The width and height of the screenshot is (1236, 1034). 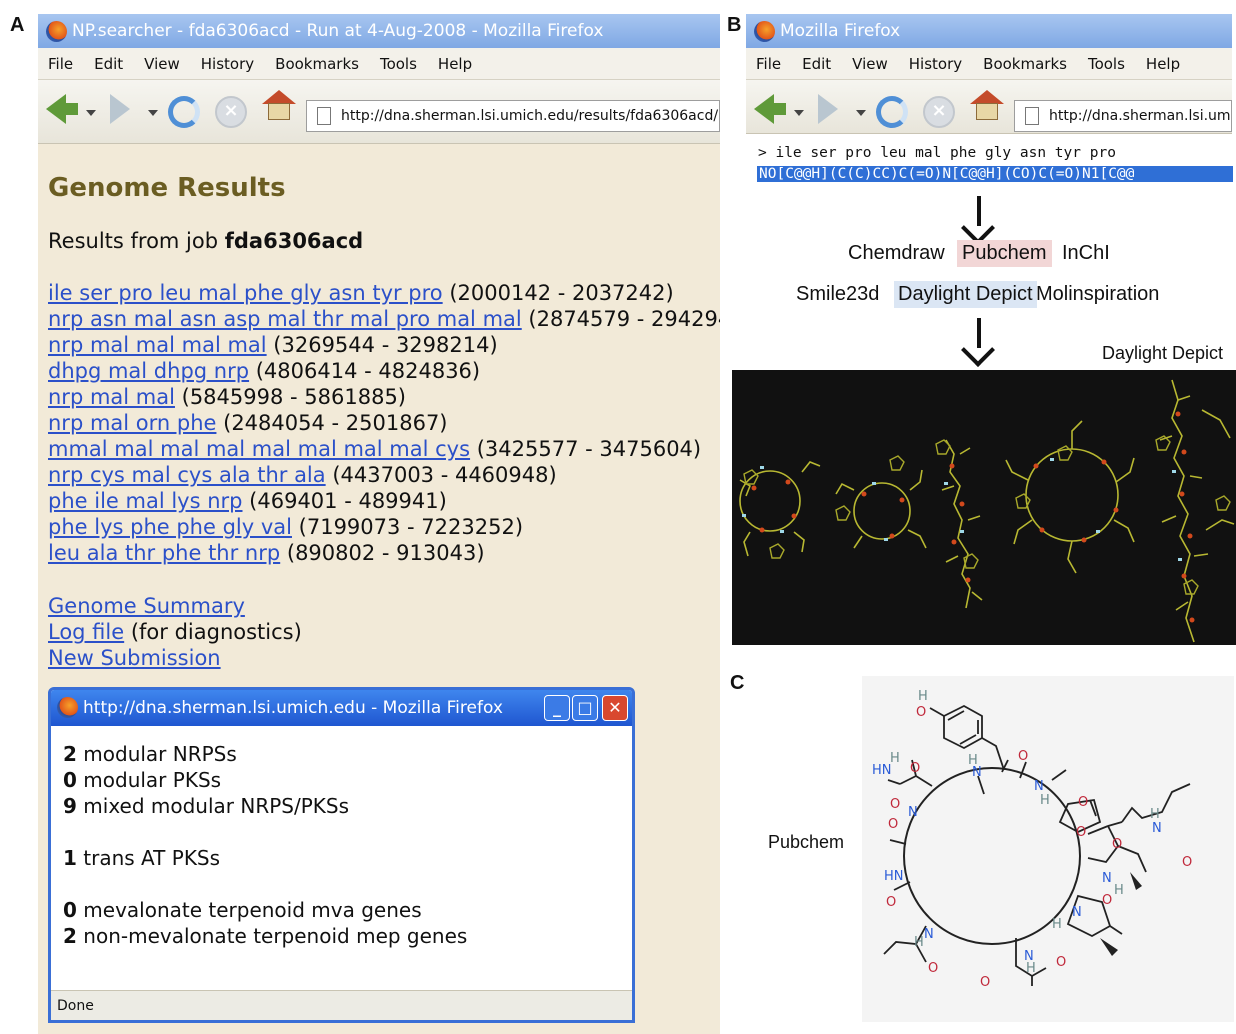 What do you see at coordinates (837, 294) in the screenshot?
I see `tool-smile23d: Smile23d` at bounding box center [837, 294].